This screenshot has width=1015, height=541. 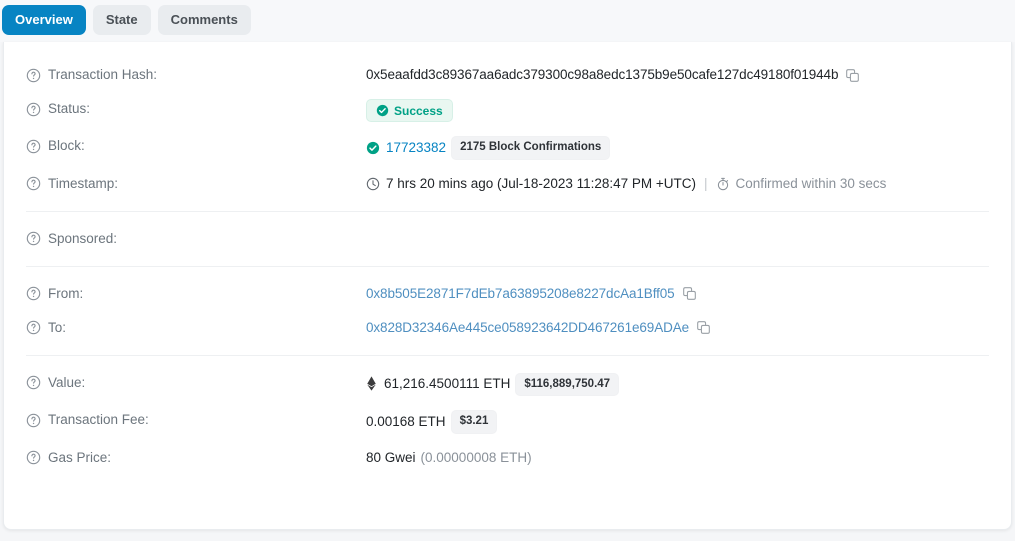 I want to click on row-block: Block: 17723382 2175 Block Confirmations, so click(x=507, y=148).